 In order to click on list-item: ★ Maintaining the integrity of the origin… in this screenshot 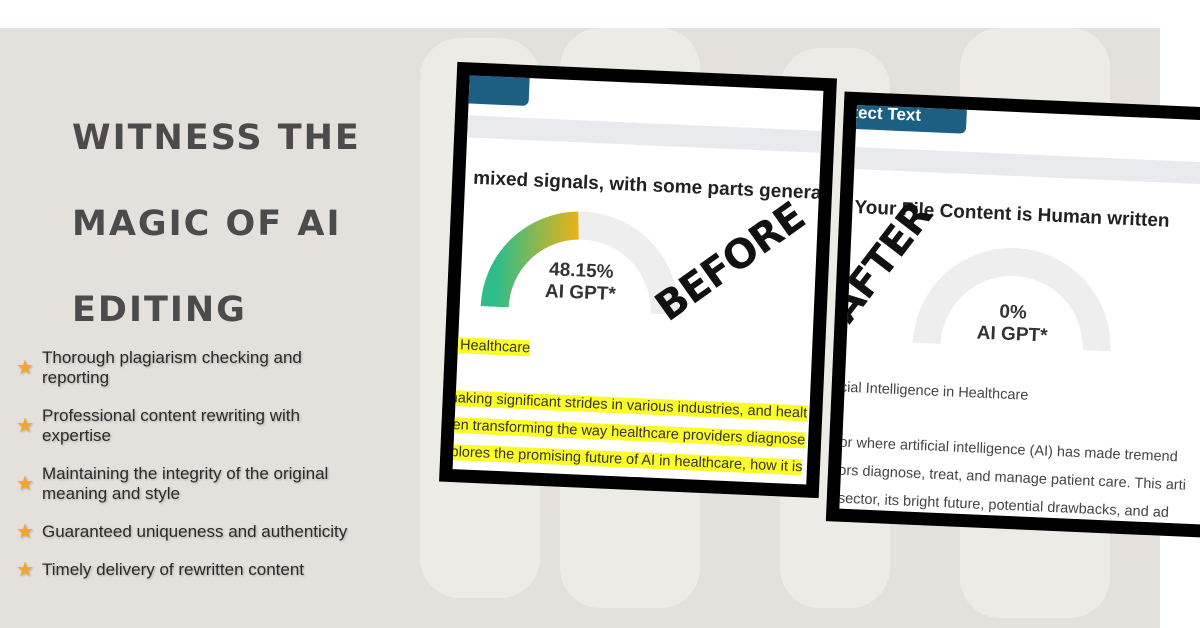, I will do `click(172, 483)`.